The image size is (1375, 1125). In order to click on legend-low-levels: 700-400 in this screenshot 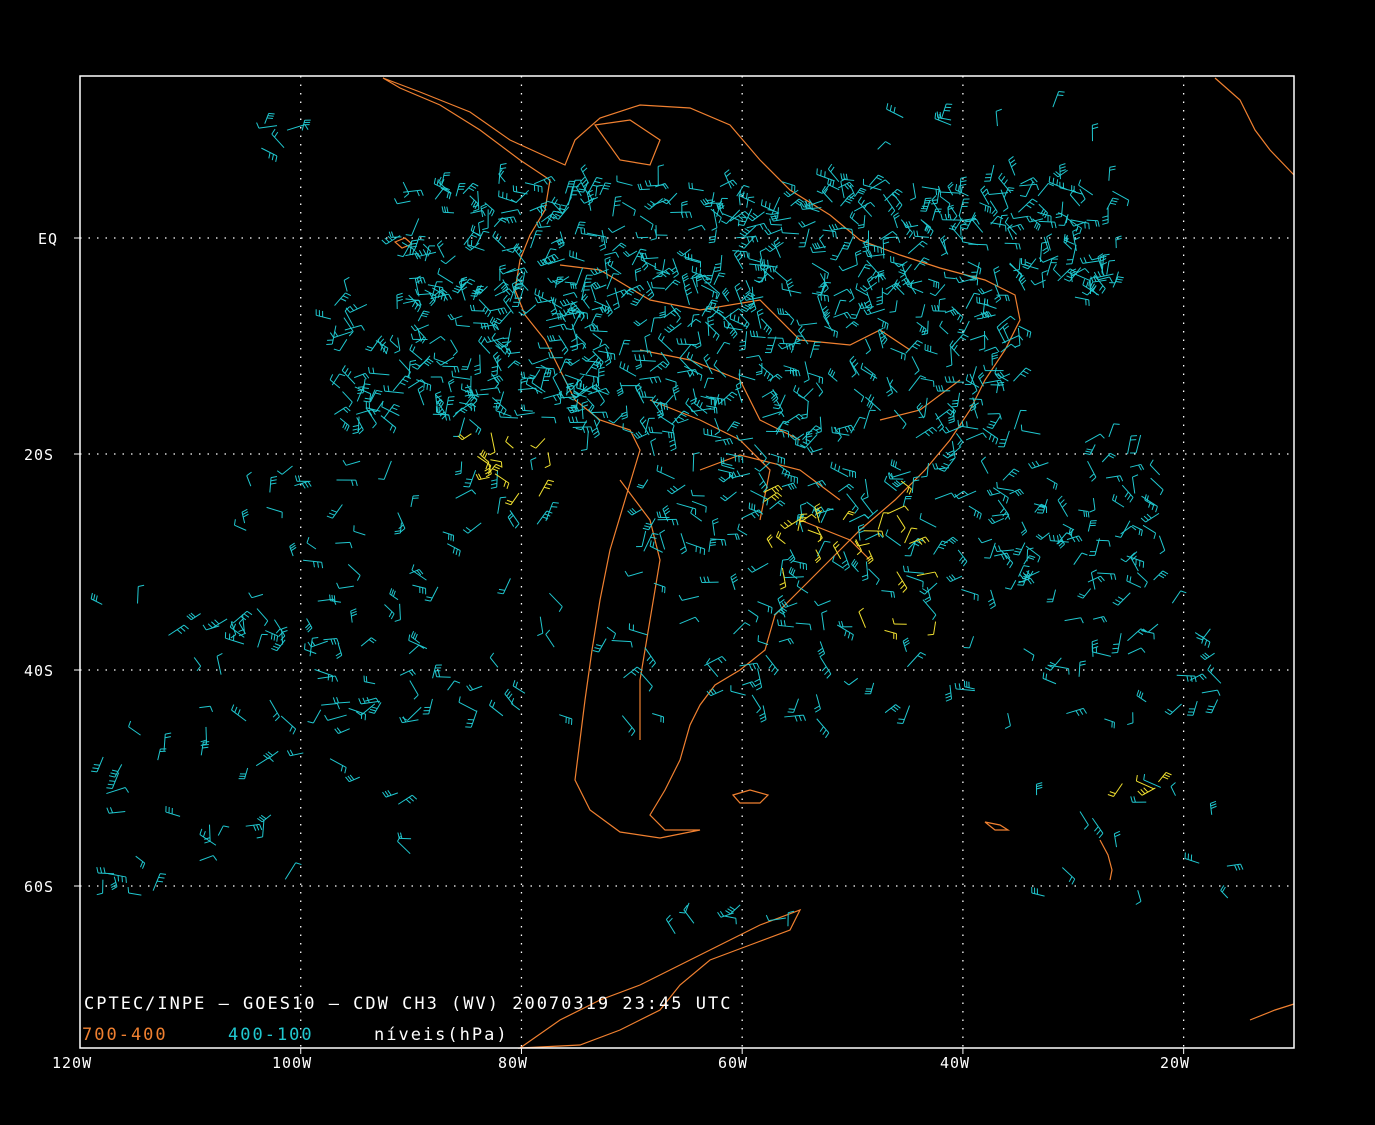, I will do `click(125, 1035)`.